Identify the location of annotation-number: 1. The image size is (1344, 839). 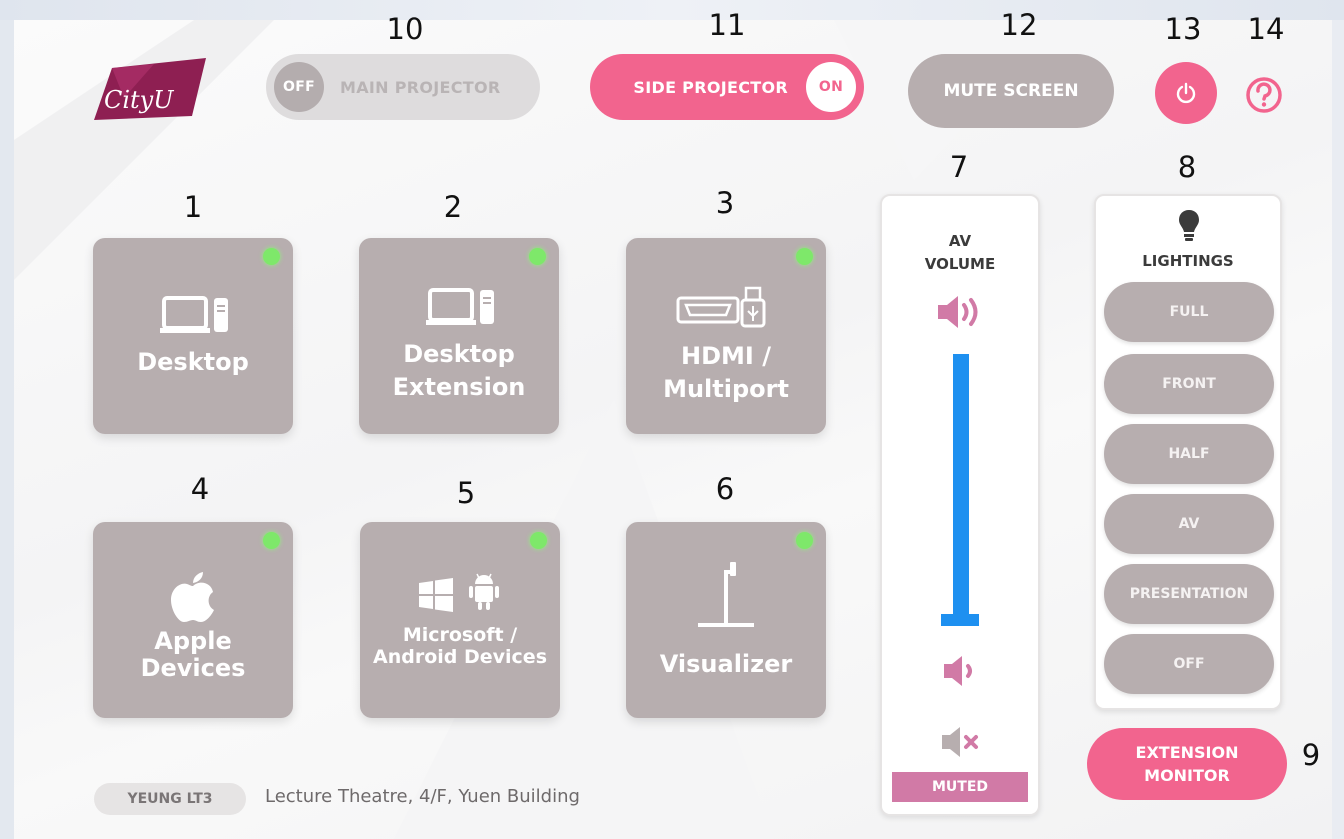
(193, 207).